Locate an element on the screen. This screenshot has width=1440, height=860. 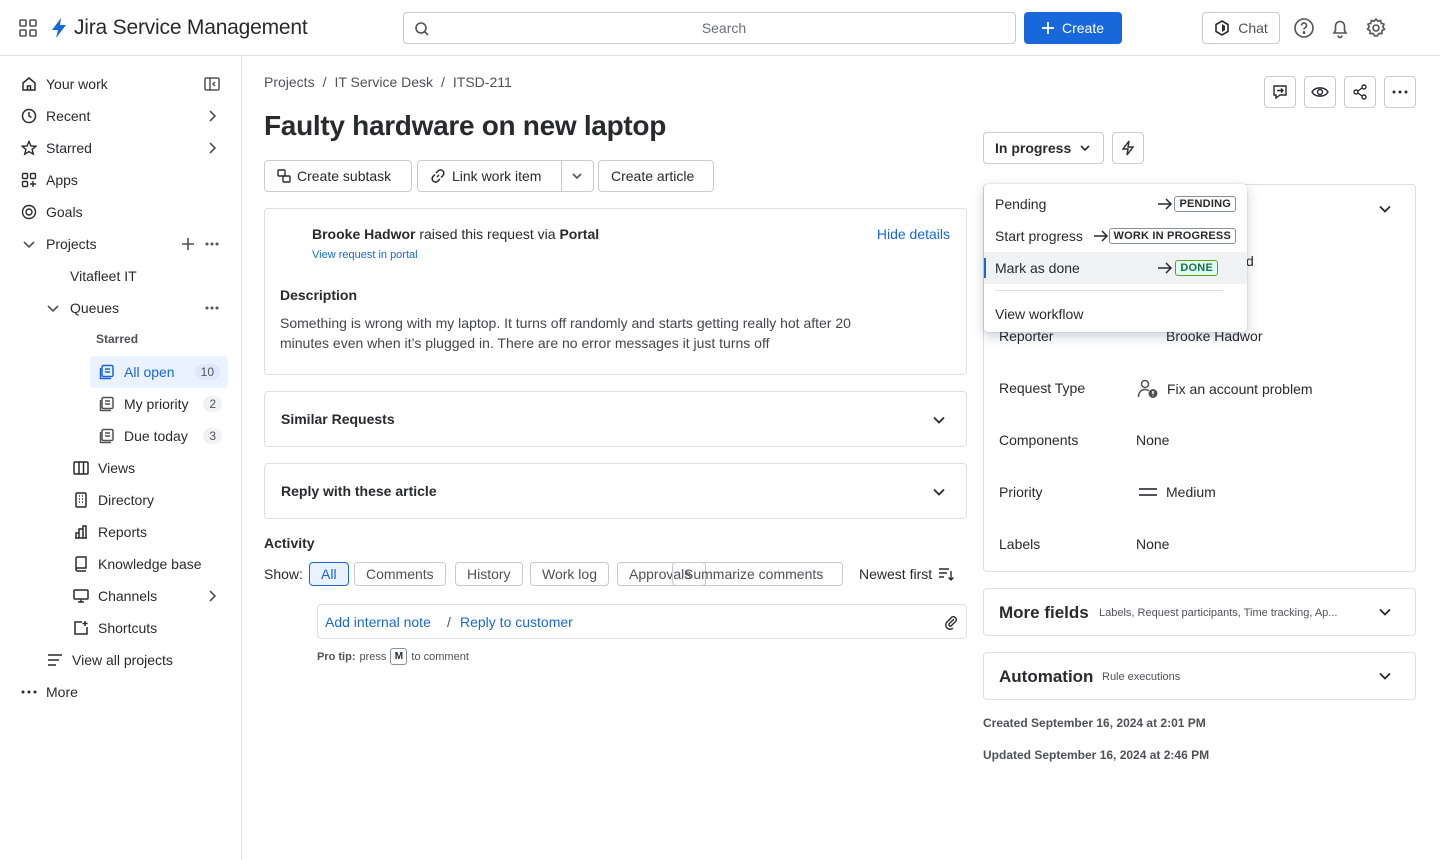
sort-toggle: Newest first is located at coordinates (907, 574).